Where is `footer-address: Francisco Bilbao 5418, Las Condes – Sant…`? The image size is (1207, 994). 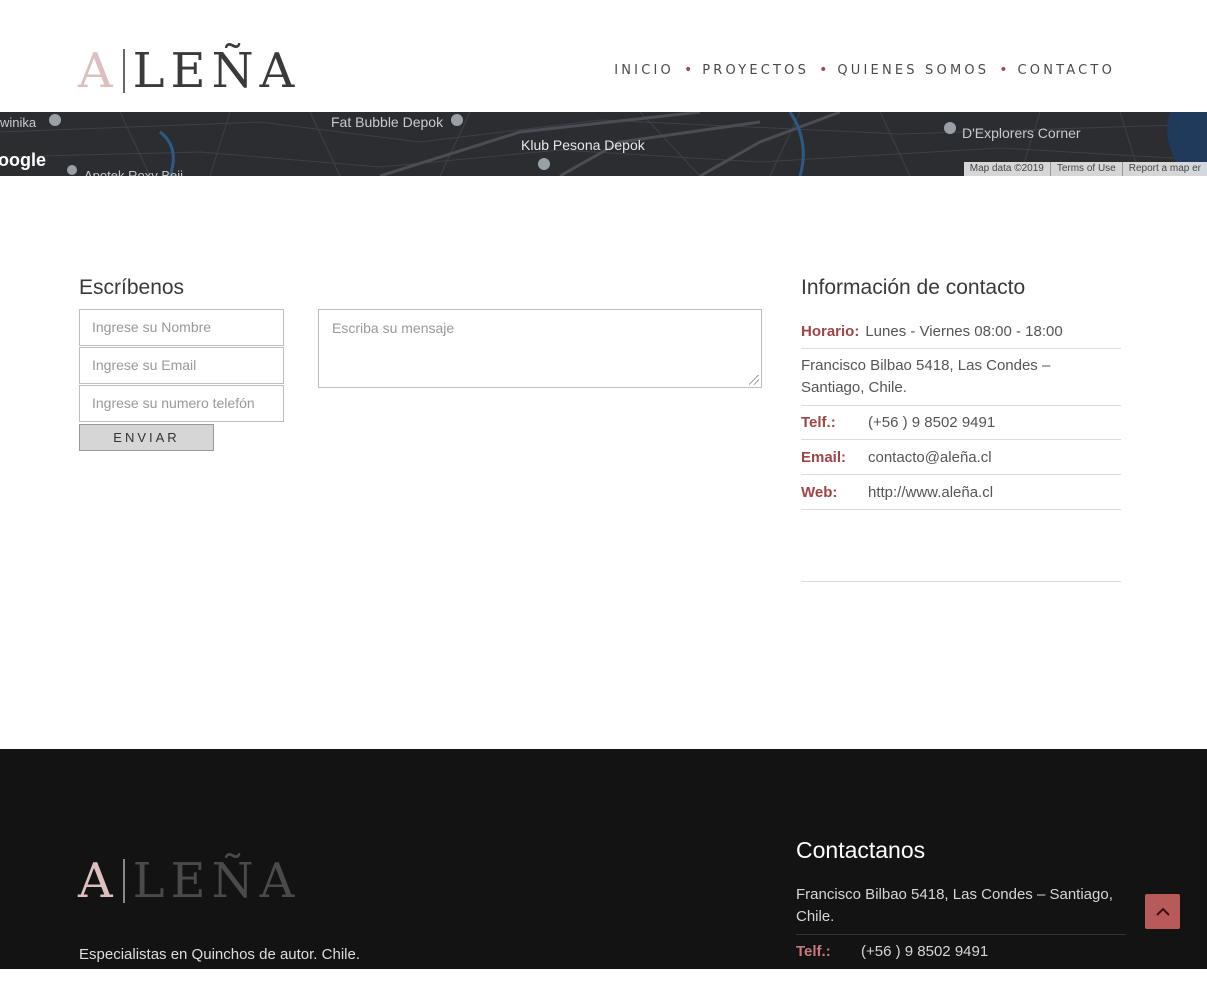 footer-address: Francisco Bilbao 5418, Las Condes – Sant… is located at coordinates (961, 909).